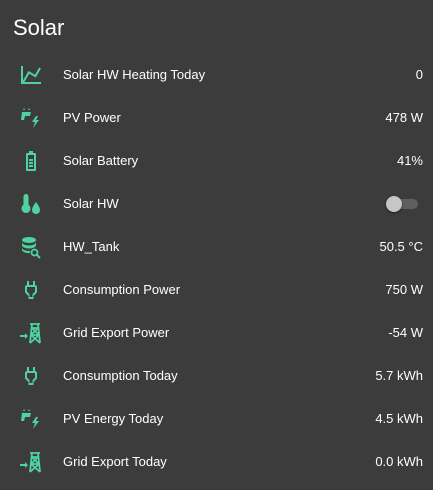 This screenshot has width=433, height=490. What do you see at coordinates (216, 74) in the screenshot?
I see `entity-row-solar-hw-heating-today: Solar HW Heating Today 0` at bounding box center [216, 74].